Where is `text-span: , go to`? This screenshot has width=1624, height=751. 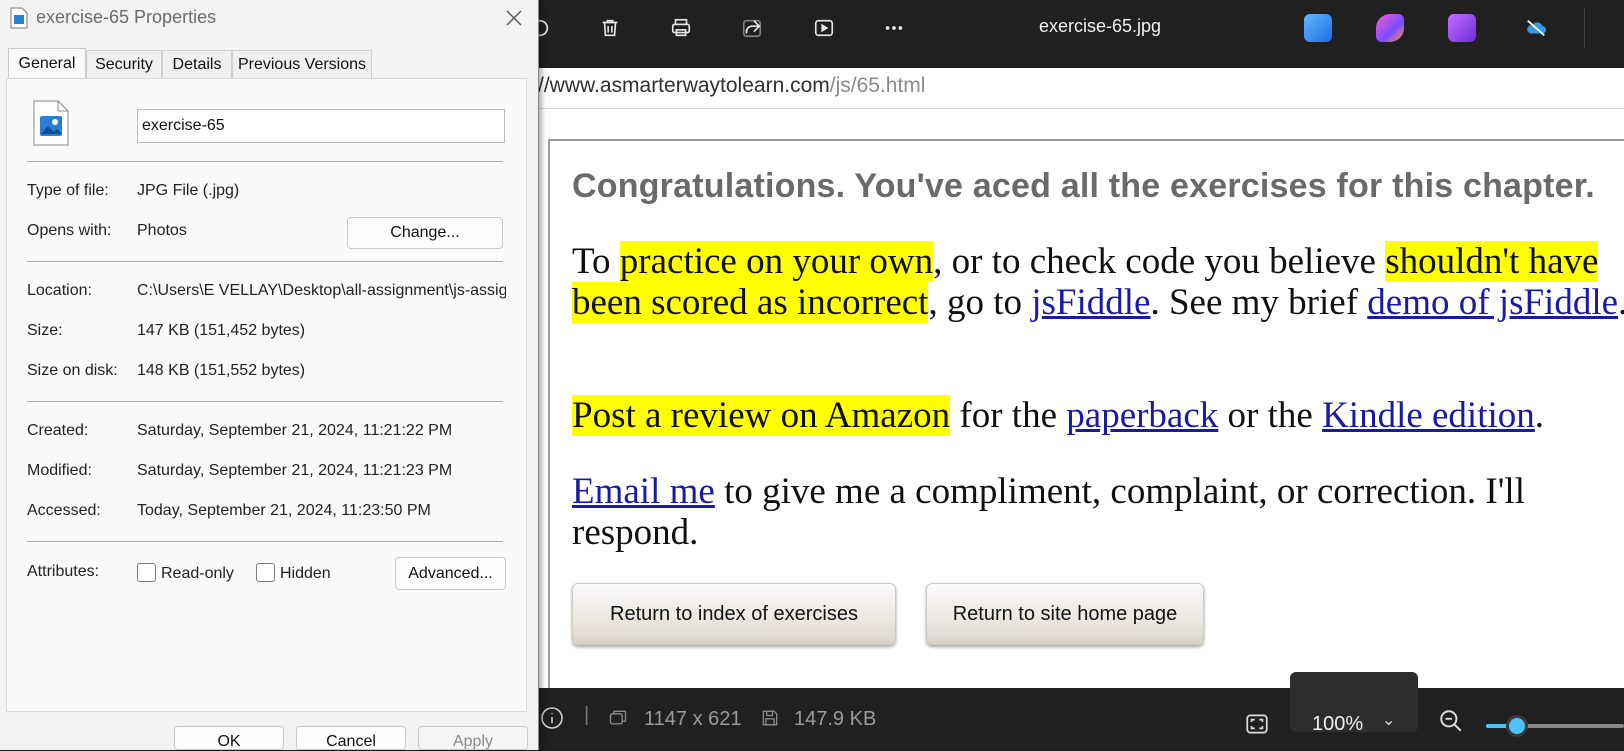
text-span: , go to is located at coordinates (980, 302).